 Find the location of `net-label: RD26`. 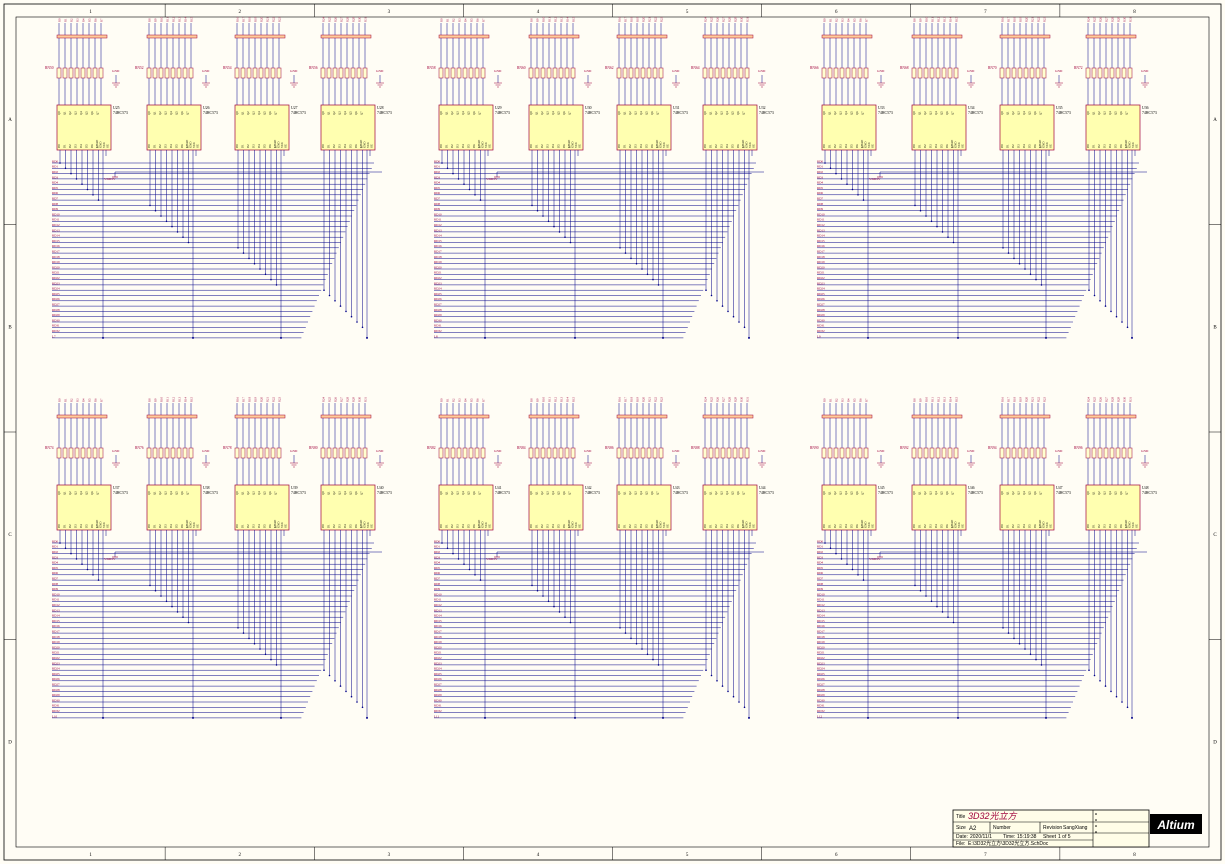

net-label: RD26 is located at coordinates (56, 299).